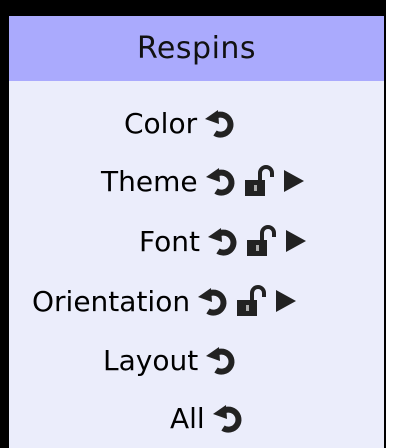 The height and width of the screenshot is (448, 397). Describe the element at coordinates (151, 360) in the screenshot. I see `row-label-layout: Layout` at that location.